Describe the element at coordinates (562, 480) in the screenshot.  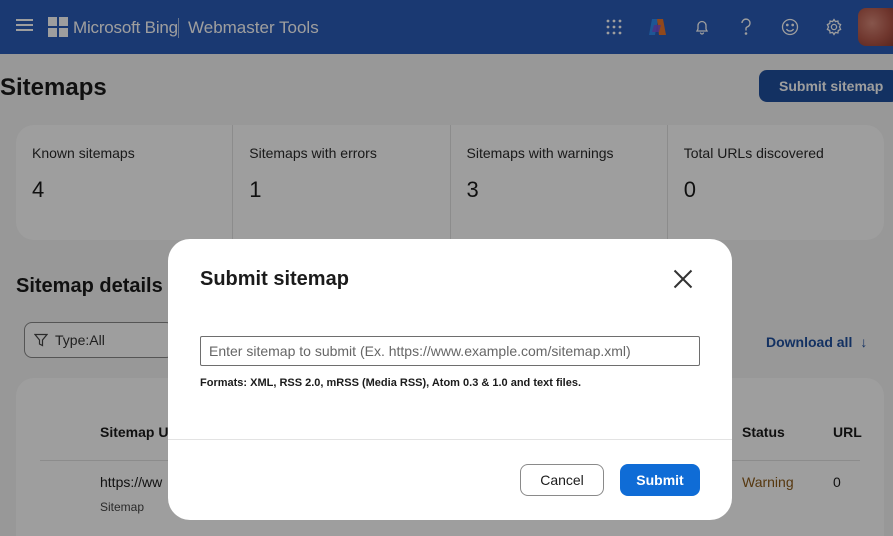
I see `cancel-button: Cancel` at that location.